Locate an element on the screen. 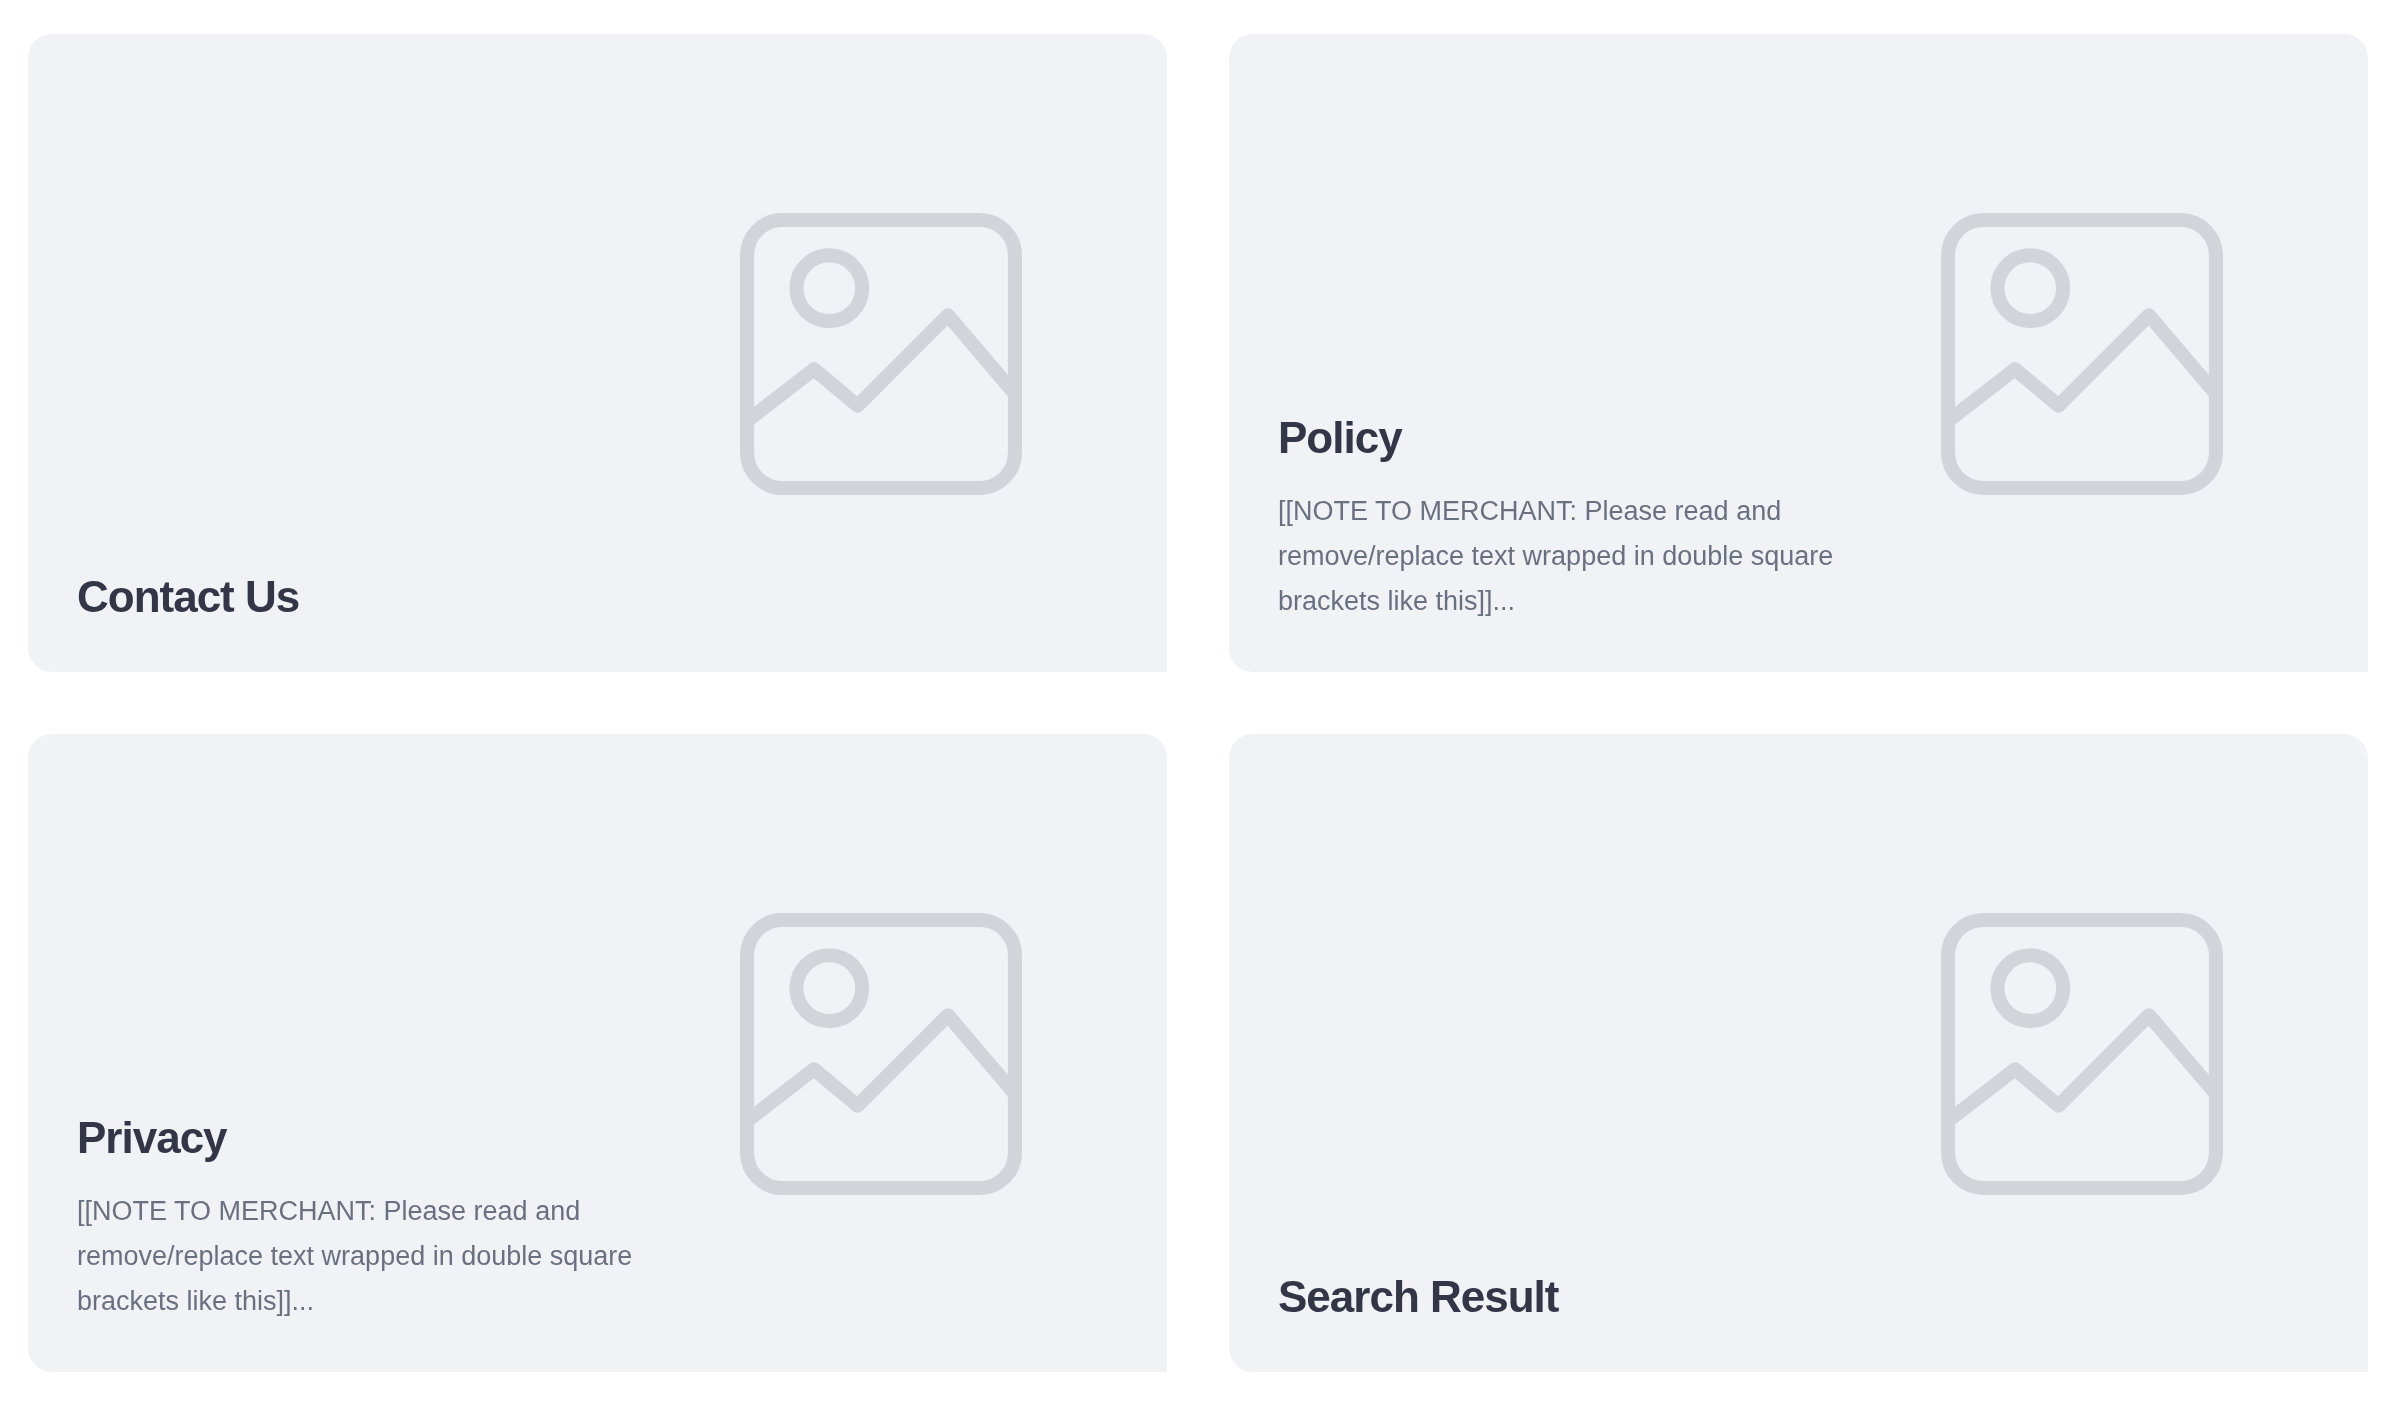 This screenshot has height=1418, width=2402. card-title: Search Result is located at coordinates (1558, 1297).